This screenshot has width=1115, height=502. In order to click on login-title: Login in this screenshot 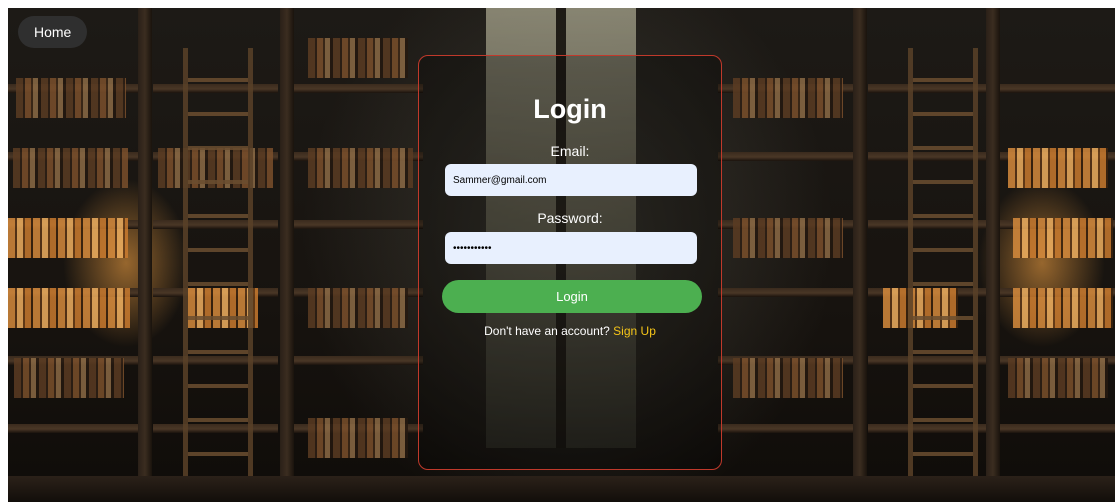, I will do `click(570, 109)`.